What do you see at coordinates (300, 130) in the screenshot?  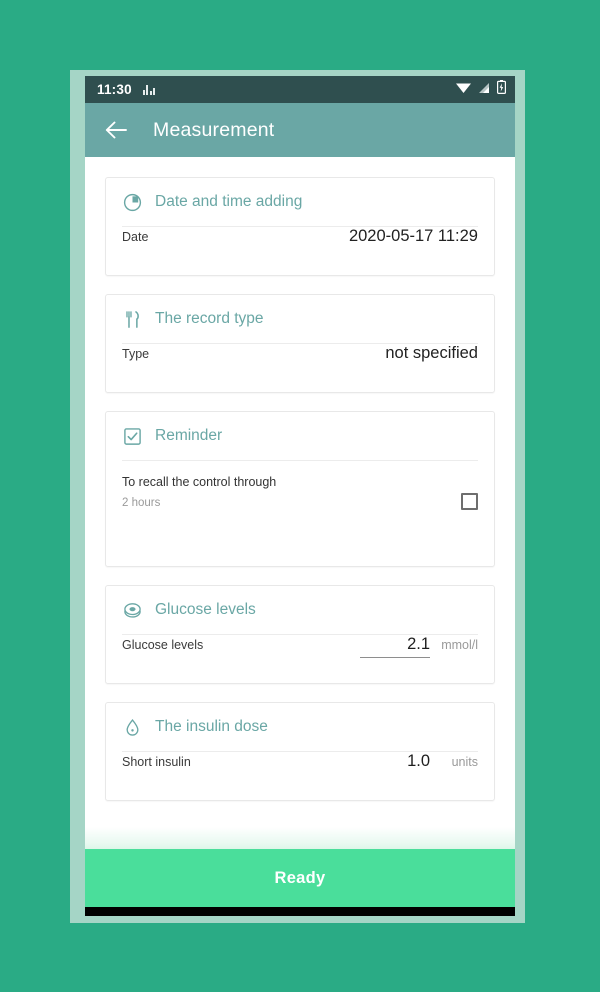 I see `app-bar: Measurement` at bounding box center [300, 130].